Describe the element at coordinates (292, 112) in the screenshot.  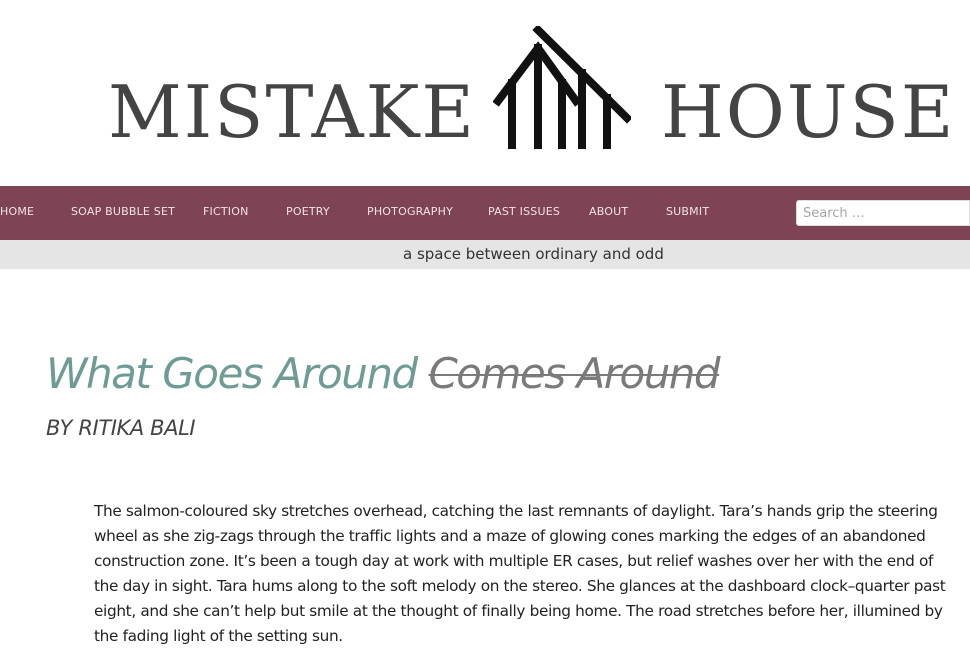
I see `site-logo-text-left: MISTAKE` at that location.